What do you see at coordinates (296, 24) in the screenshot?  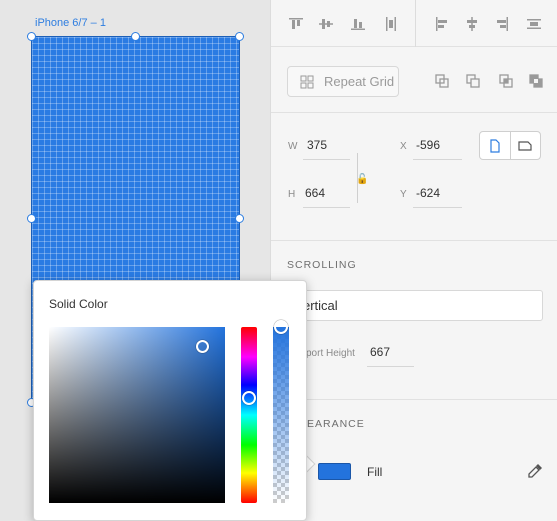 I see `align-top-icon` at bounding box center [296, 24].